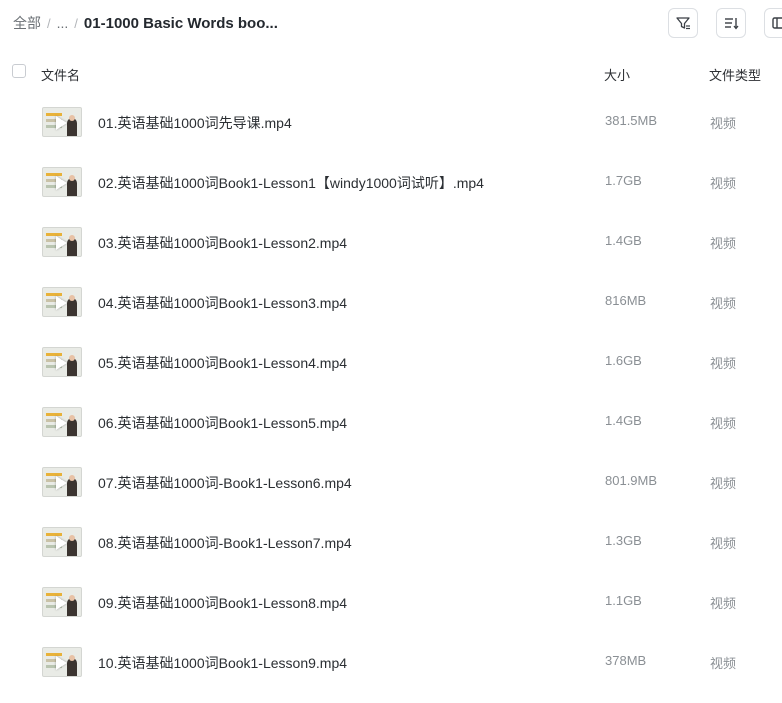 The height and width of the screenshot is (703, 782). I want to click on file-size: 816MB, so click(626, 300).